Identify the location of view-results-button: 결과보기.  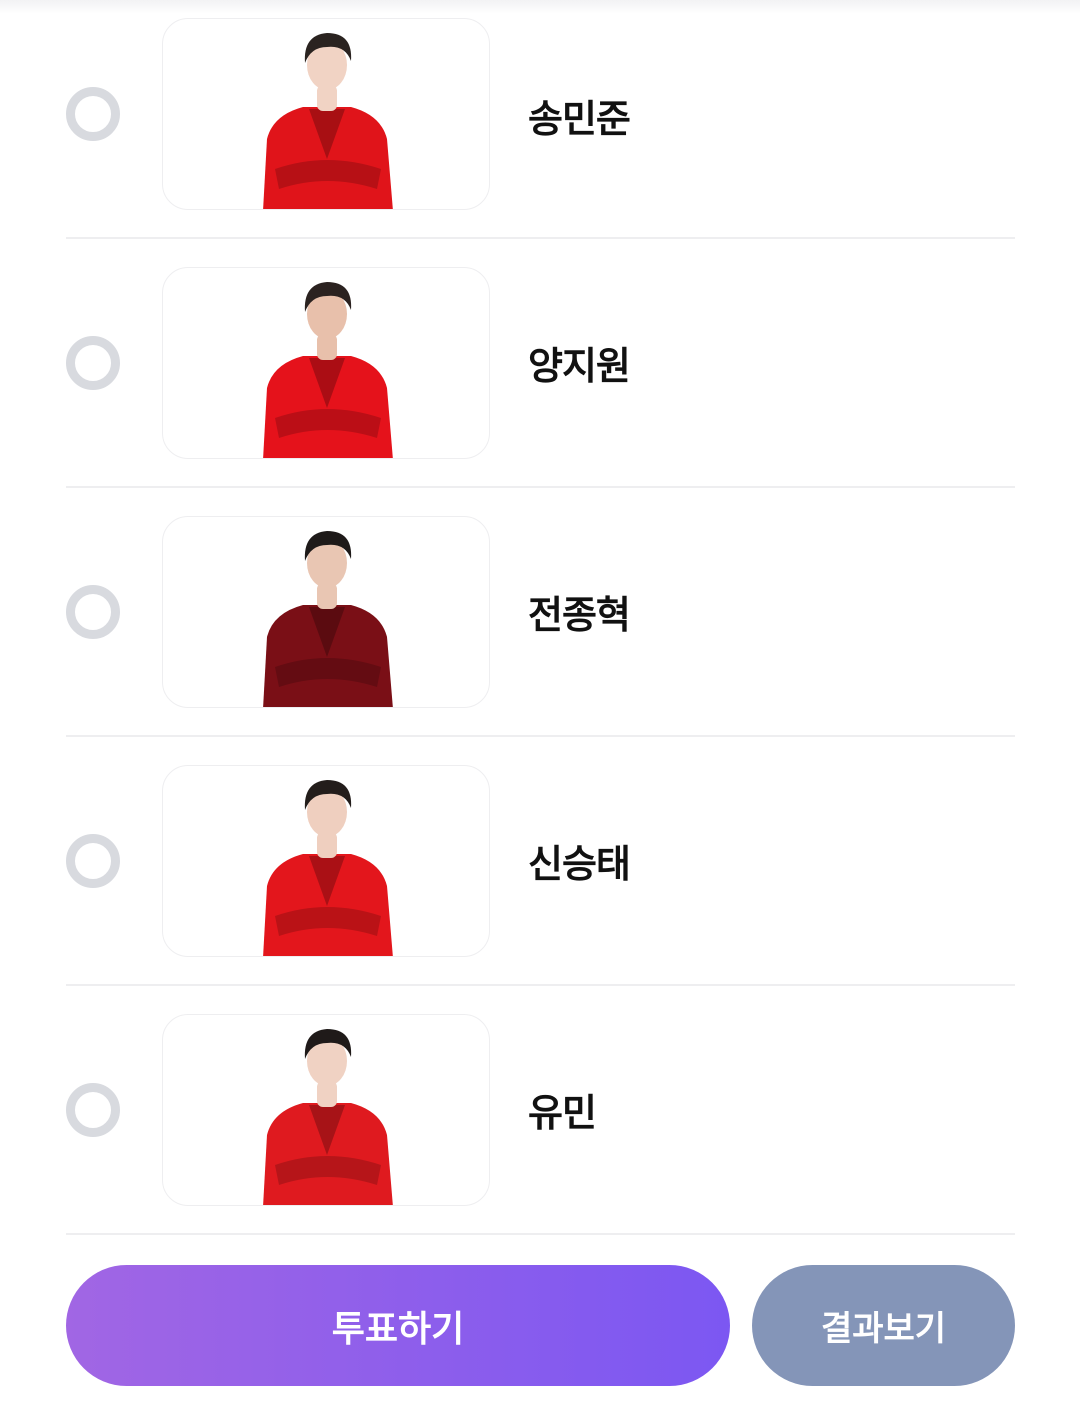
(883, 1325).